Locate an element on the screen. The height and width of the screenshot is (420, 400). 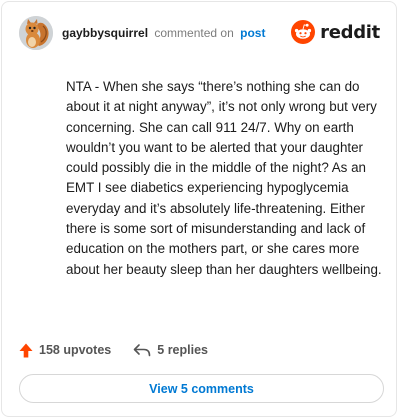
byline: gaybbysquirrel commented on post is located at coordinates (163, 33).